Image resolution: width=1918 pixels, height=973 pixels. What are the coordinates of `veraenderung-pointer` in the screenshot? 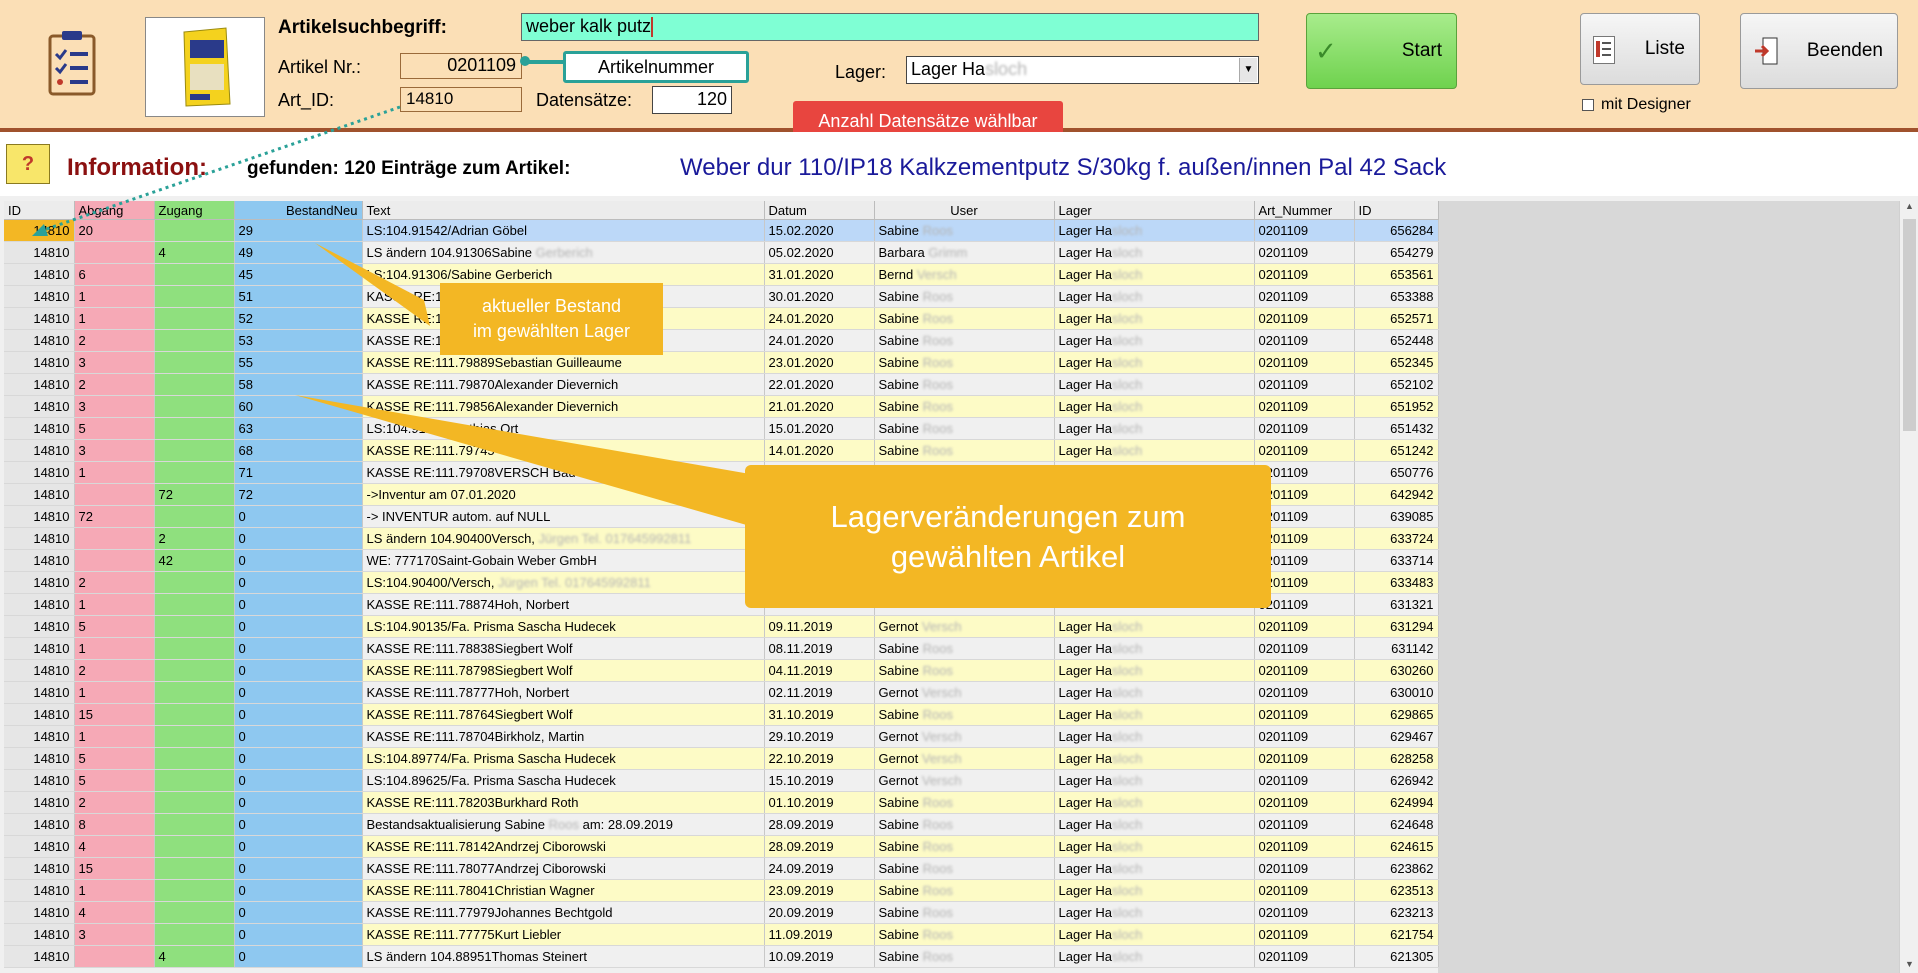 It's located at (522, 460).